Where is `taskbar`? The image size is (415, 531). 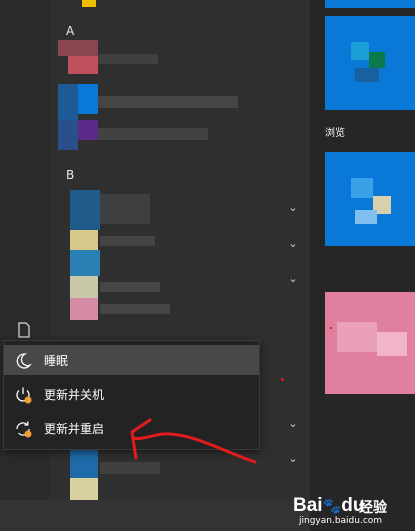 taskbar is located at coordinates (155, 515).